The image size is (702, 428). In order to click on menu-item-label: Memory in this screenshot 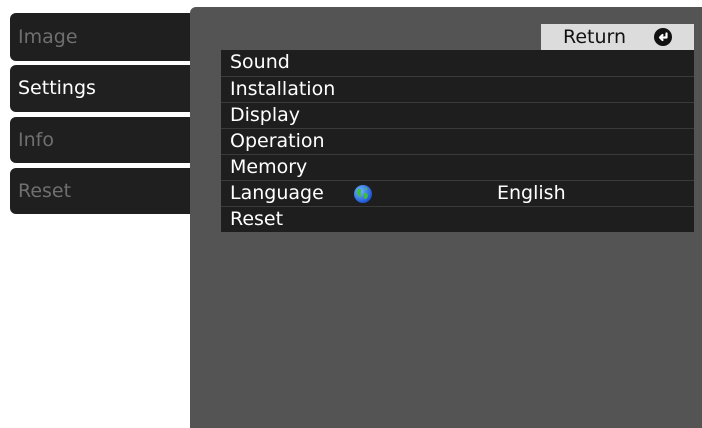, I will do `click(269, 167)`.